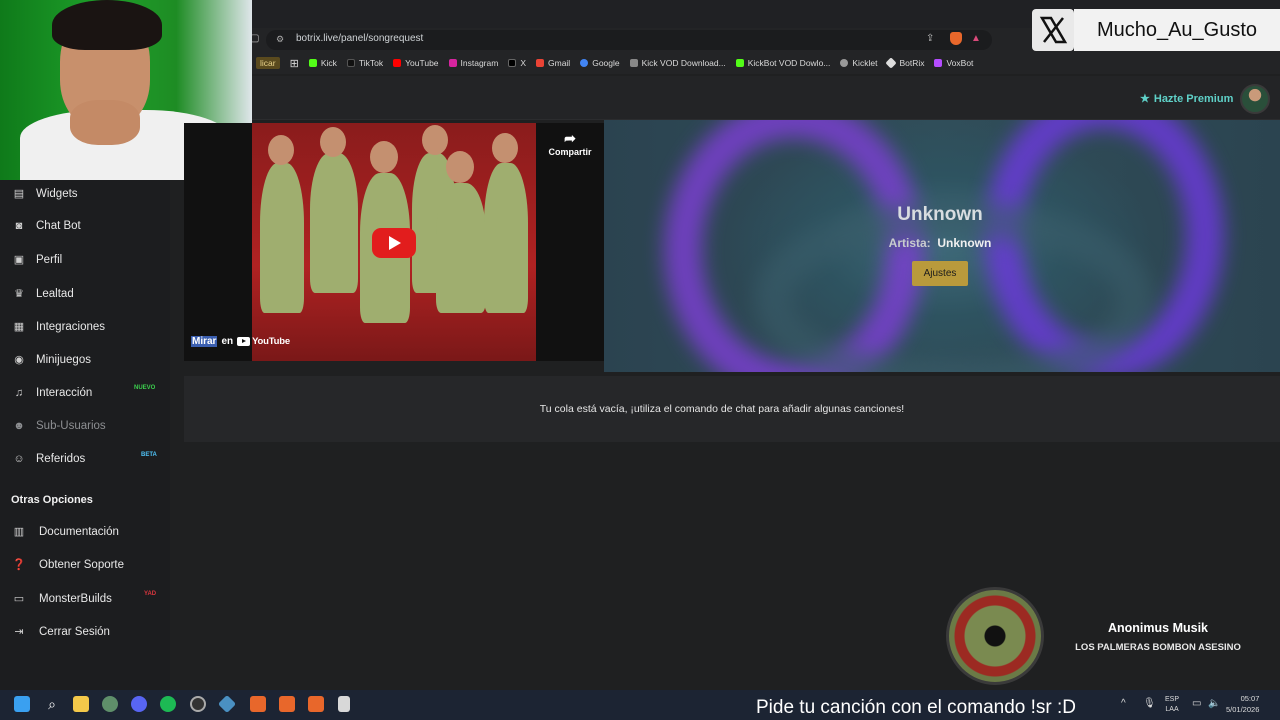  I want to click on share-button: ➦ Compartir, so click(570, 143).